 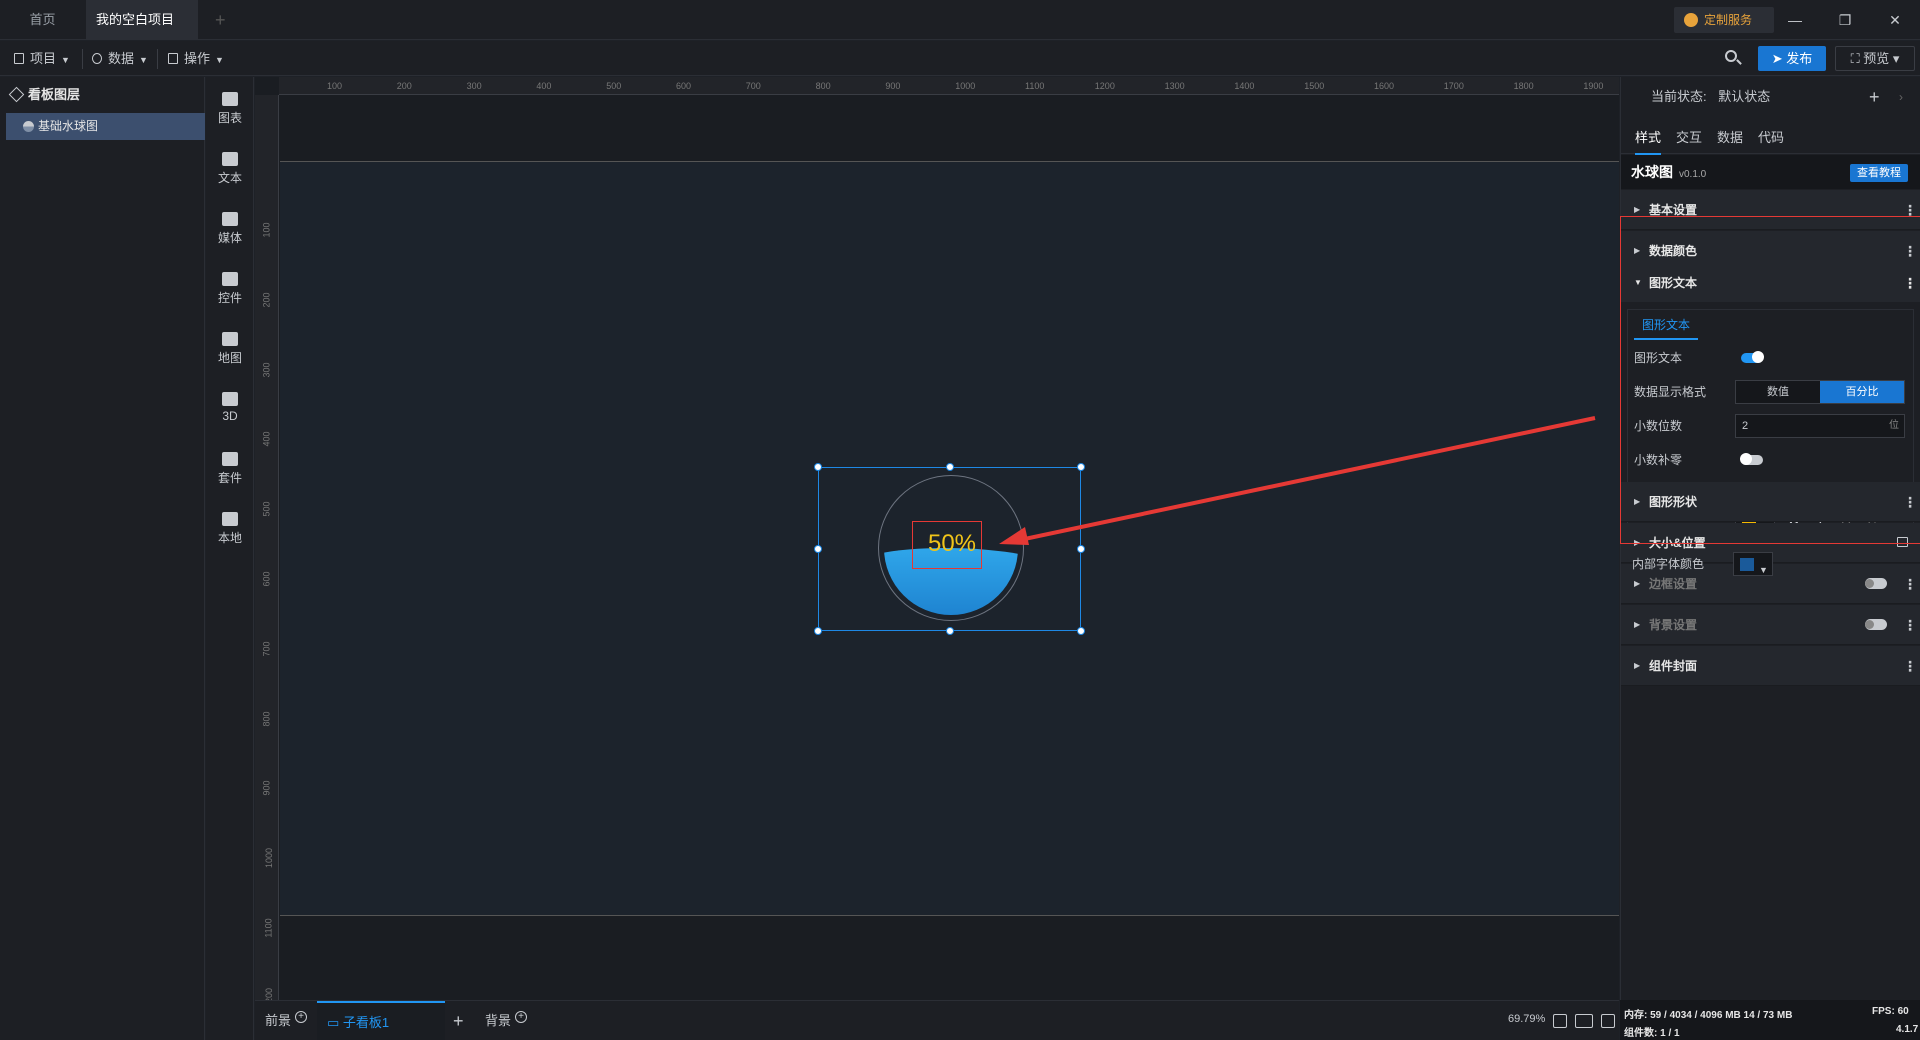 What do you see at coordinates (1901, 97) in the screenshot?
I see `chevron-right-icon: ›` at bounding box center [1901, 97].